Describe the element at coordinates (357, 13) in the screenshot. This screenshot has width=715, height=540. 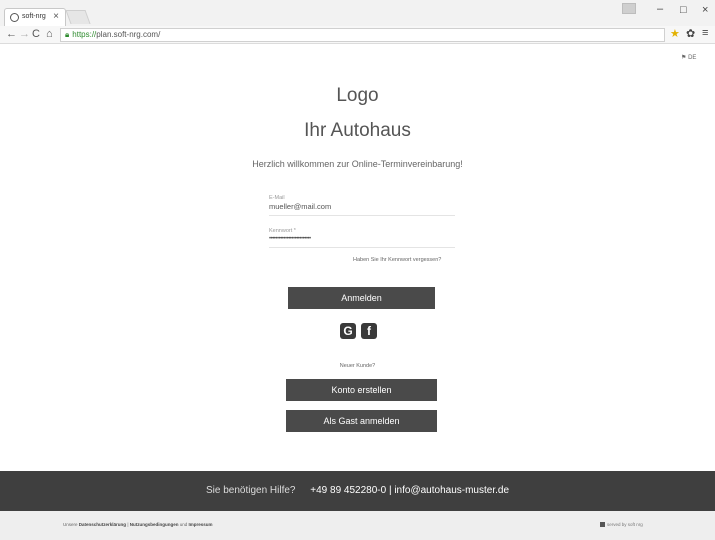
I see `browser-tab-bar: soft-nrg × – □ ×` at that location.